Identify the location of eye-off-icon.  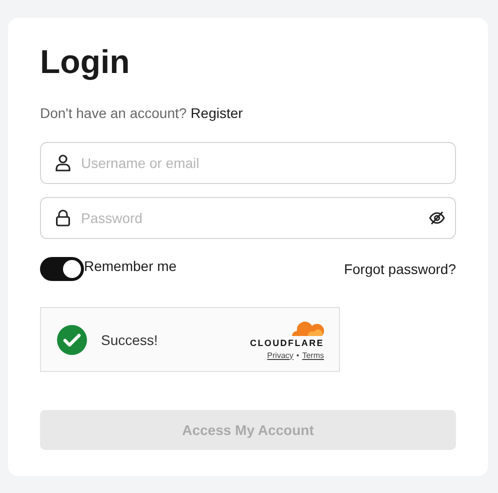
(437, 218).